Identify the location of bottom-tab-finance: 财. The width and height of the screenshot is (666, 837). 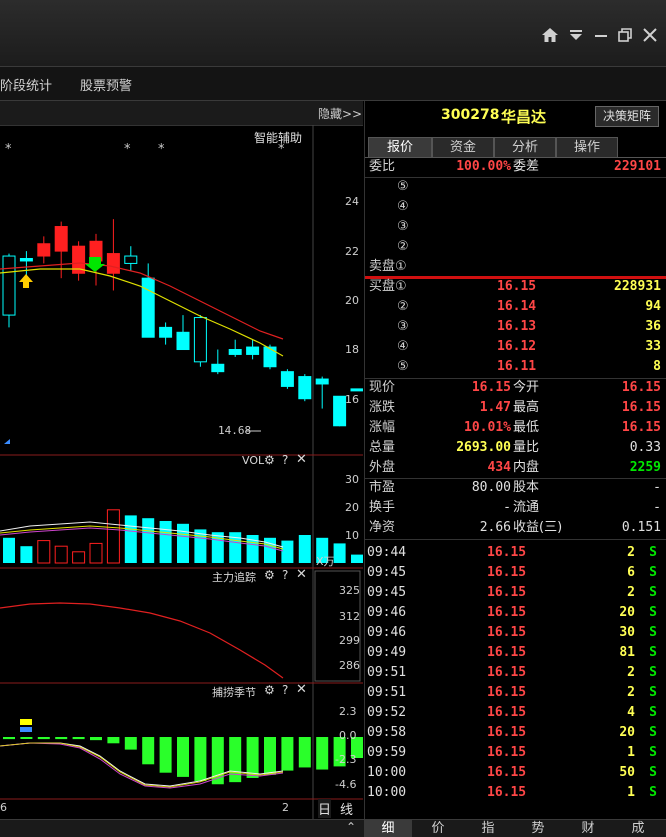
(588, 828).